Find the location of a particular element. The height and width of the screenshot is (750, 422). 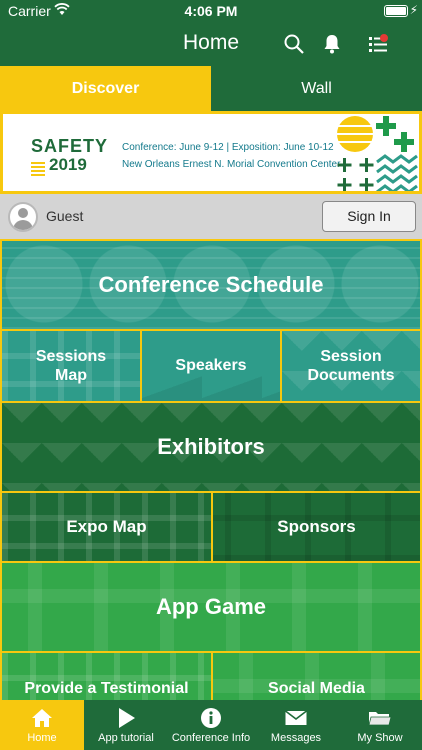

tile-label: Conference Schedule is located at coordinates (211, 284).